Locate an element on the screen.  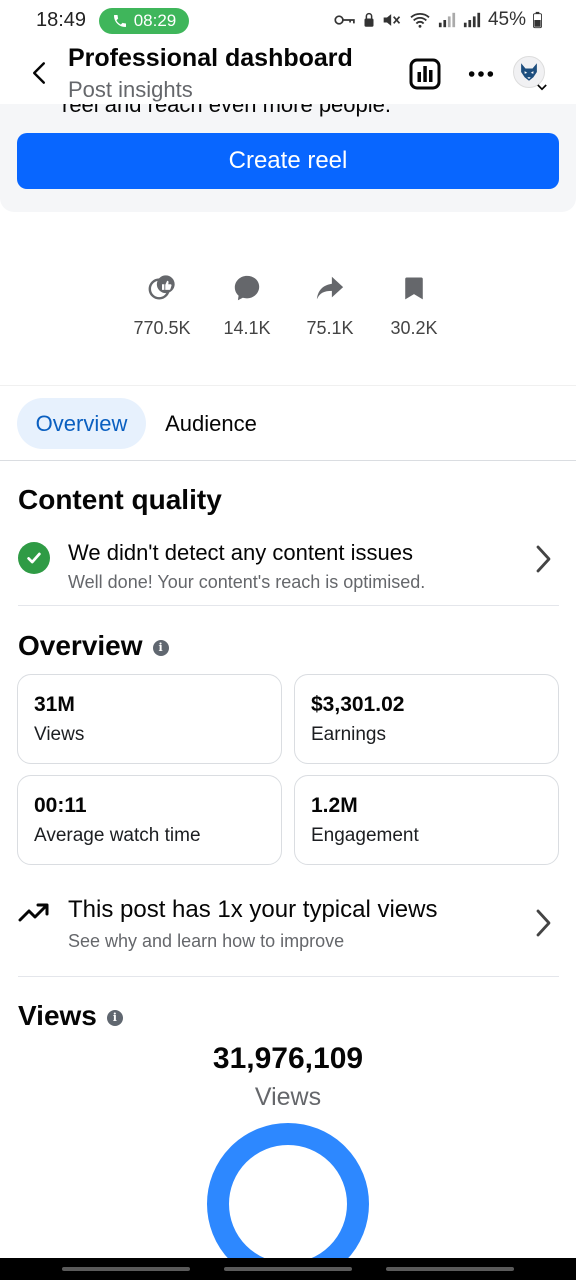
trending-up-icon is located at coordinates (33, 912).